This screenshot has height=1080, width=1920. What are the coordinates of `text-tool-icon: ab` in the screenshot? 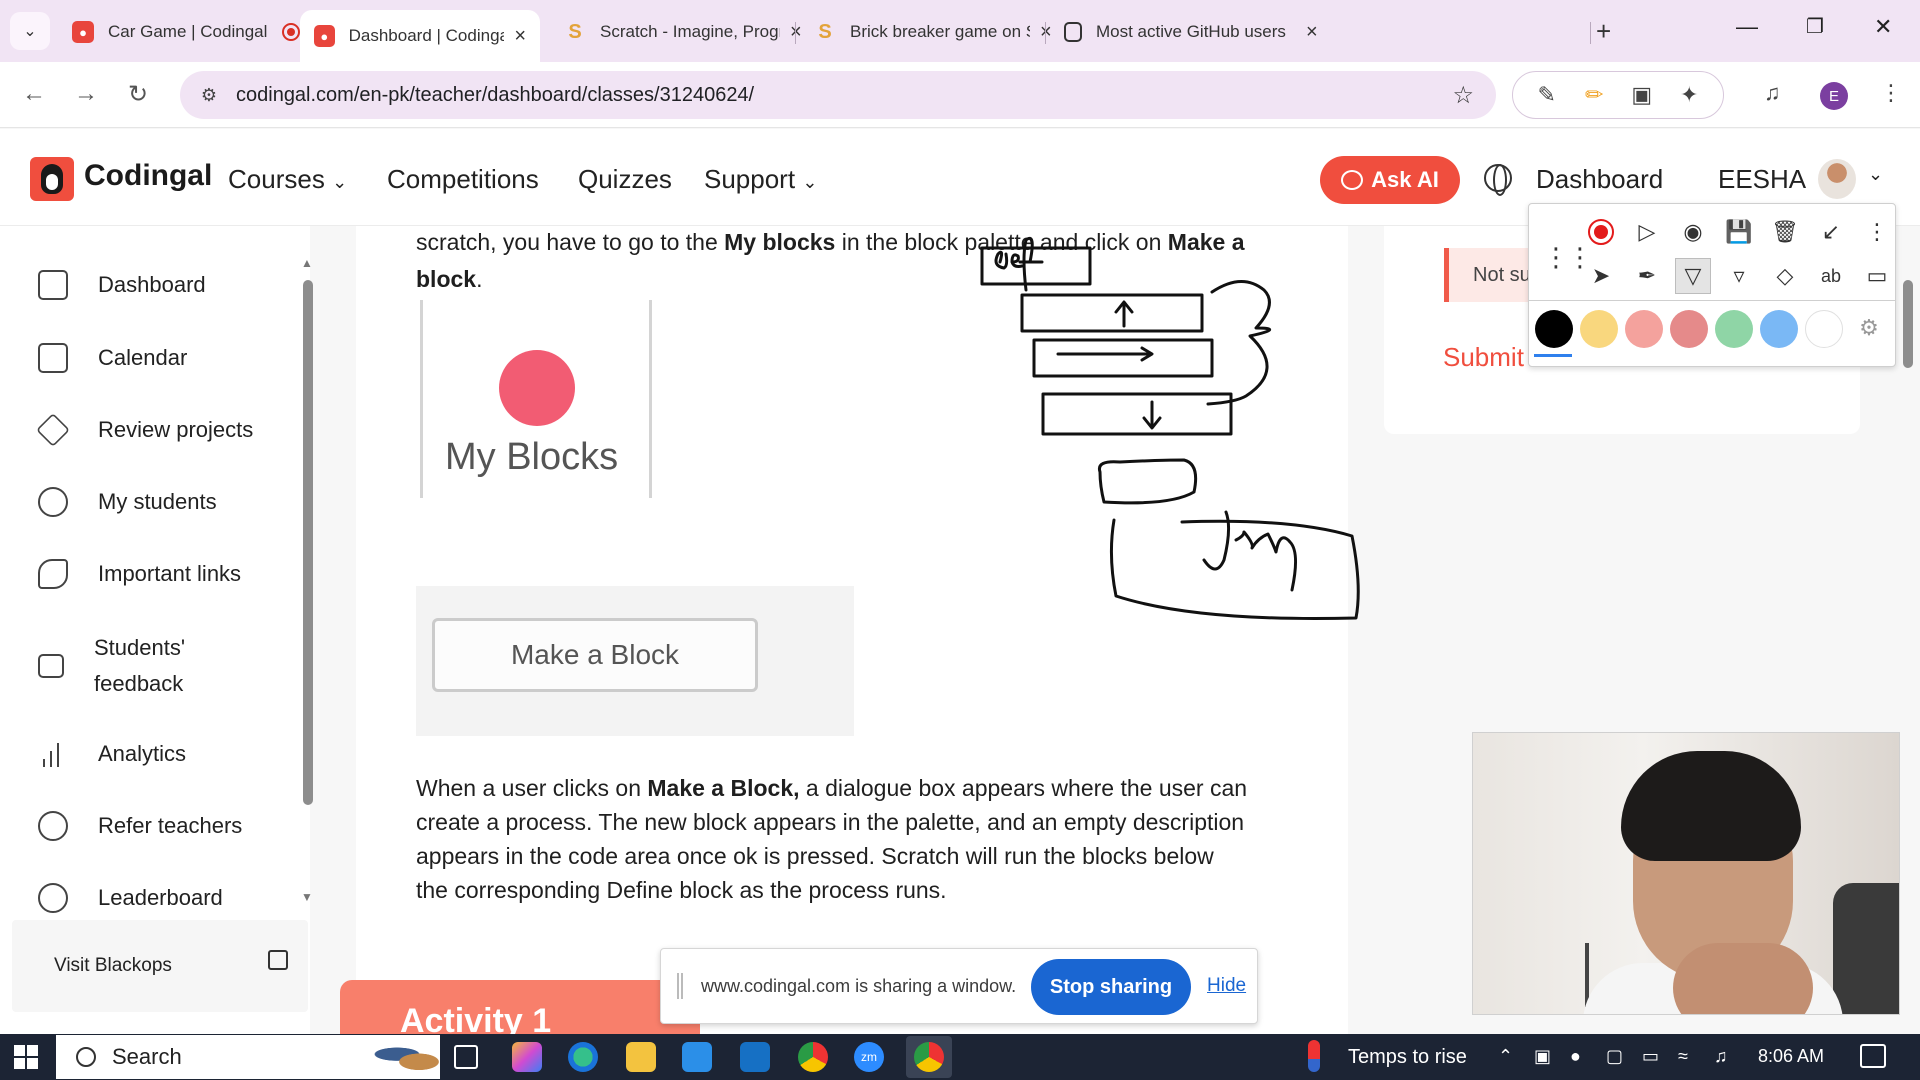 It's located at (1831, 276).